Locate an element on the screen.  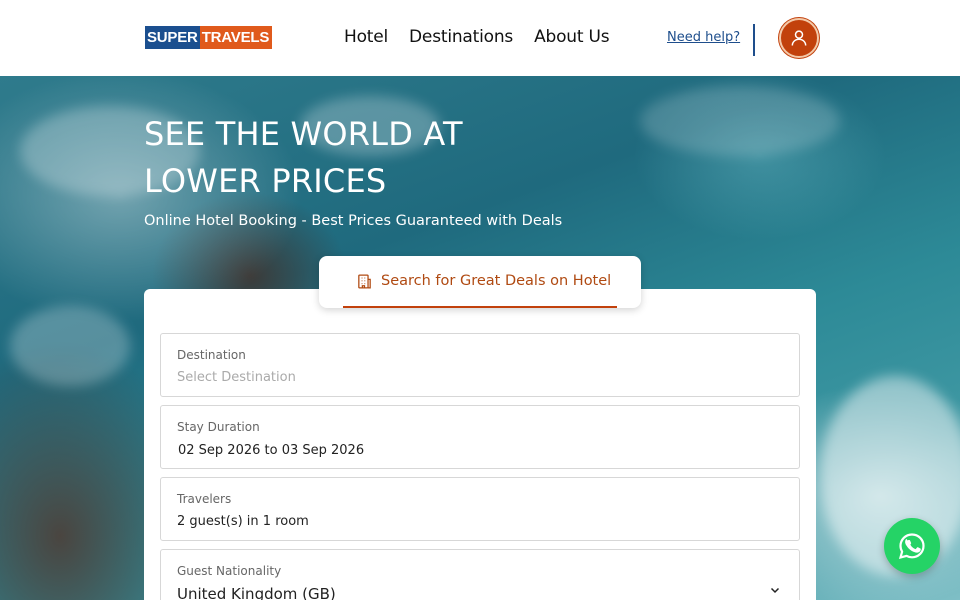
travelers-label: Travelers is located at coordinates (204, 499).